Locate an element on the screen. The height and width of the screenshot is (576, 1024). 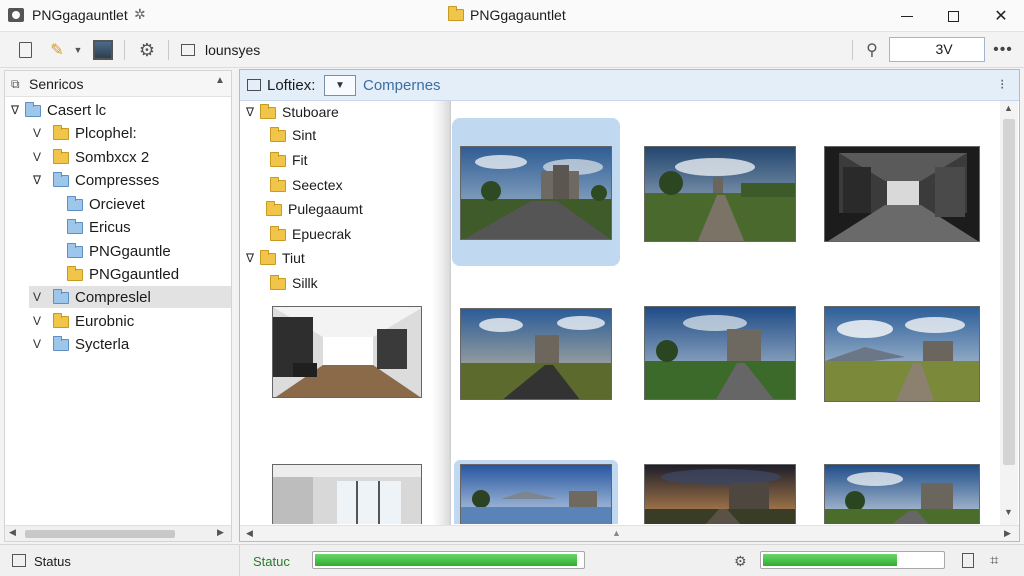
sidebar-horizontal-scrollbar: ◀ ▶ is located at coordinates (118, 533).